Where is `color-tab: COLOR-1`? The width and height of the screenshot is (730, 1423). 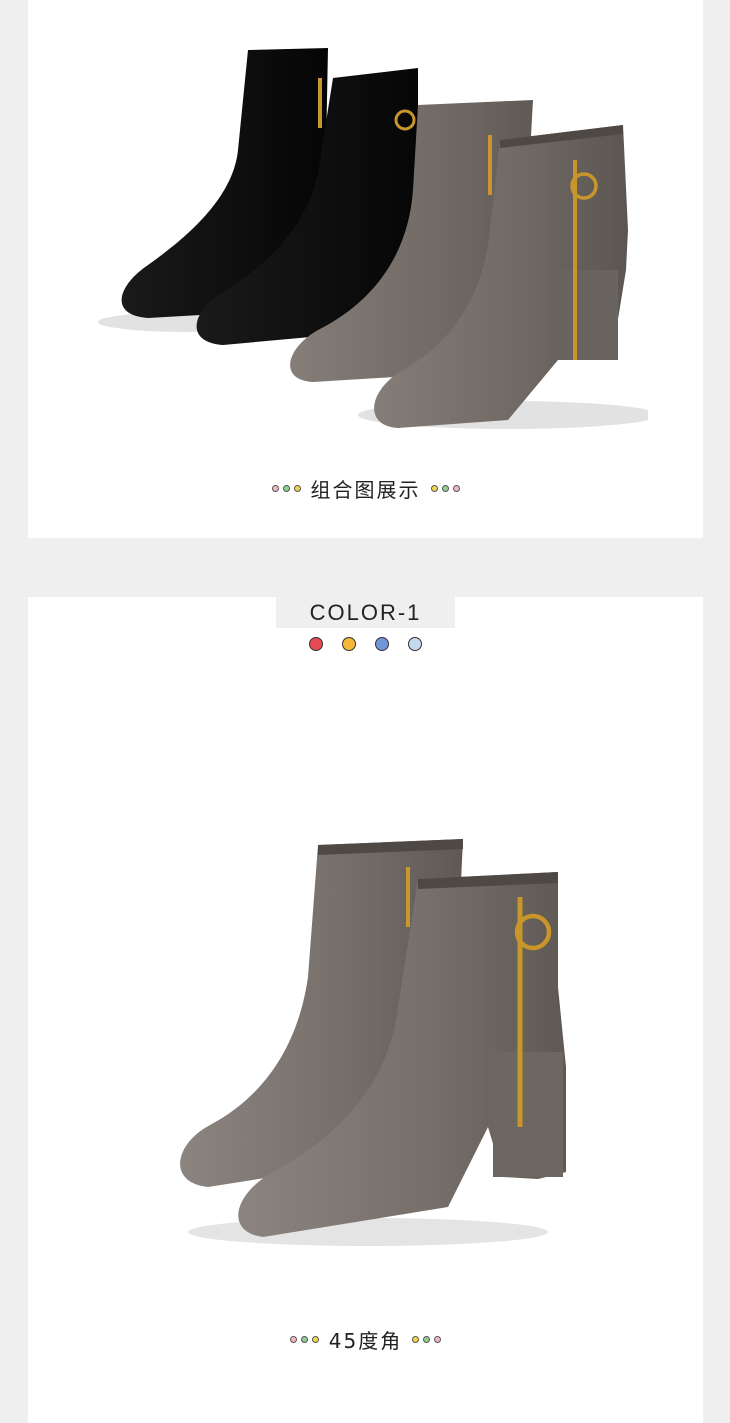 color-tab: COLOR-1 is located at coordinates (365, 612).